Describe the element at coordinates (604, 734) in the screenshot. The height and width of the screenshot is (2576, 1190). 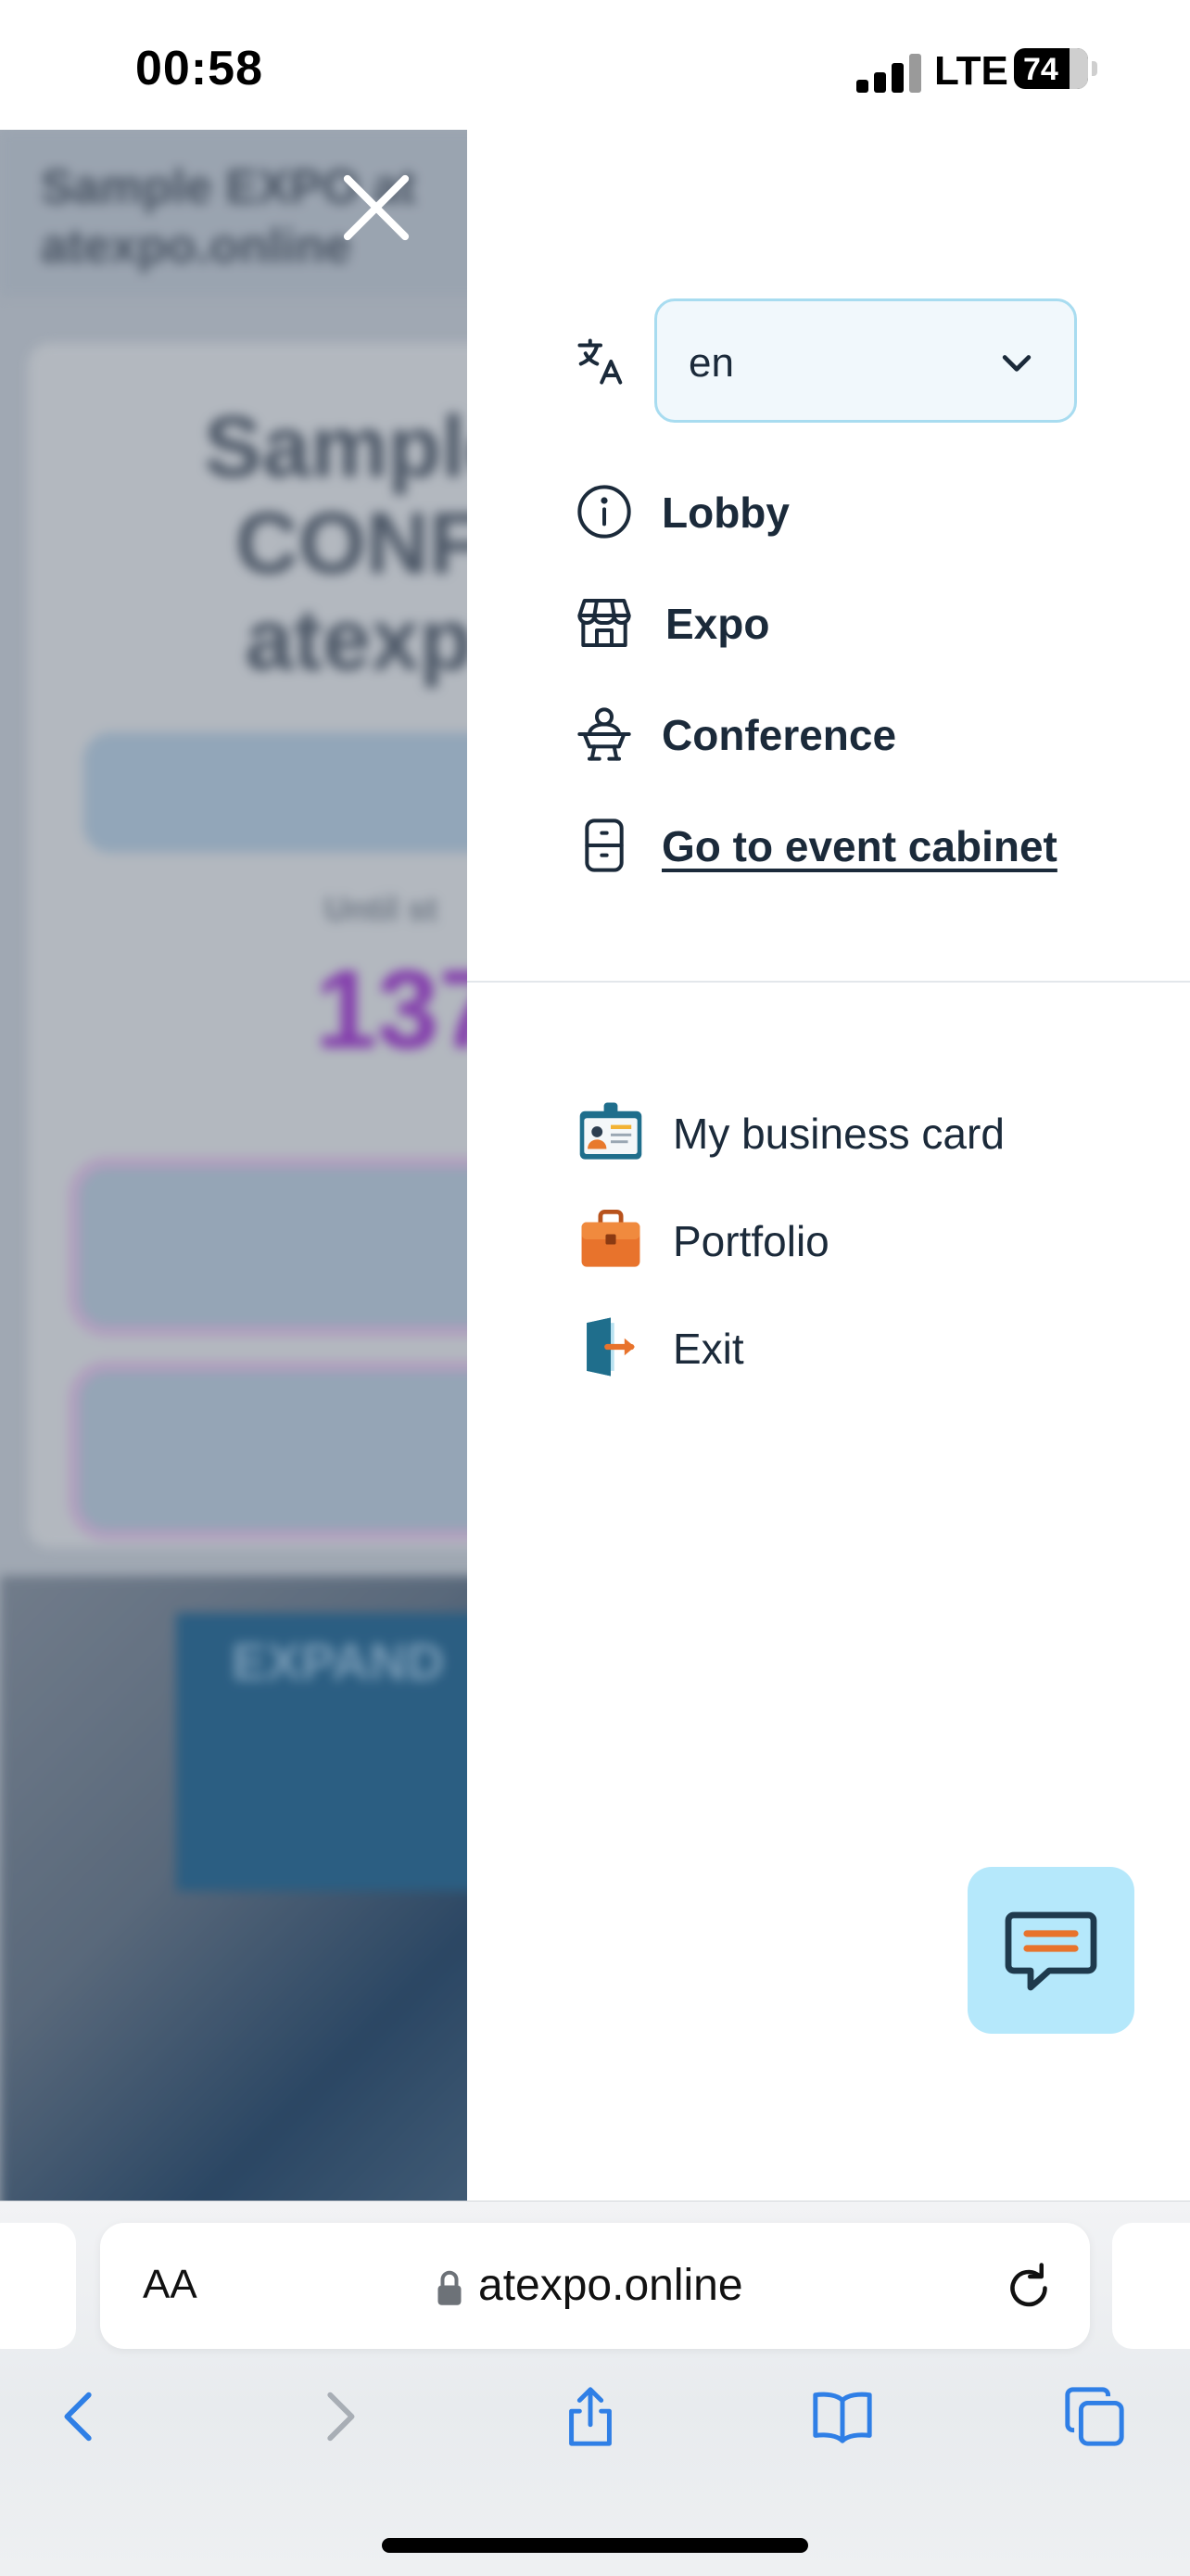
I see `speaker-podium-icon` at that location.